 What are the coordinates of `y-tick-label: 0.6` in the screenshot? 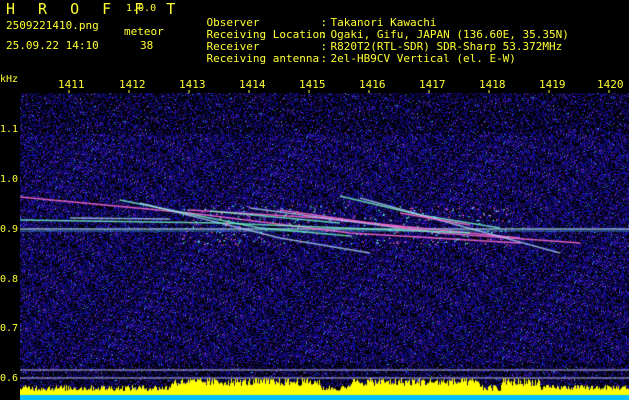 It's located at (9, 378).